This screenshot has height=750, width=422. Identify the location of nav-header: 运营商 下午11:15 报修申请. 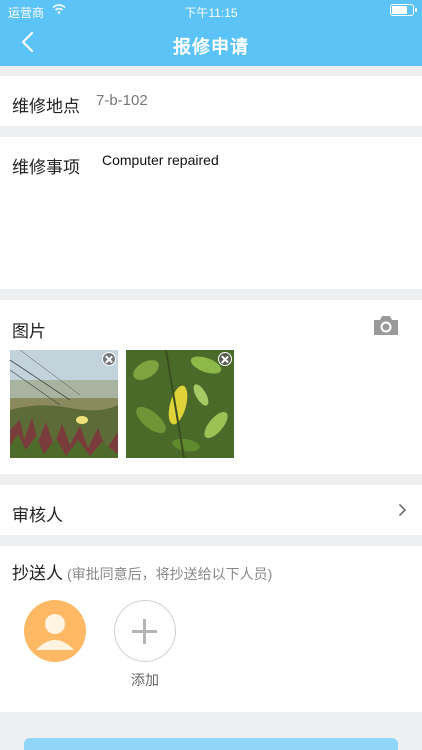
(211, 33).